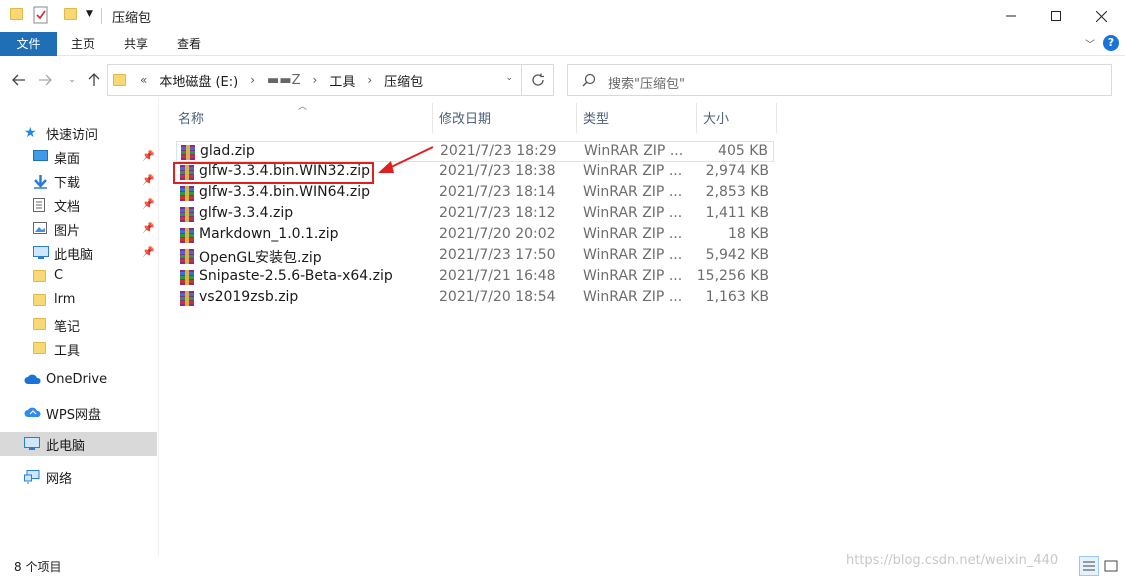  What do you see at coordinates (273, 173) in the screenshot?
I see `annotation-highlight-box` at bounding box center [273, 173].